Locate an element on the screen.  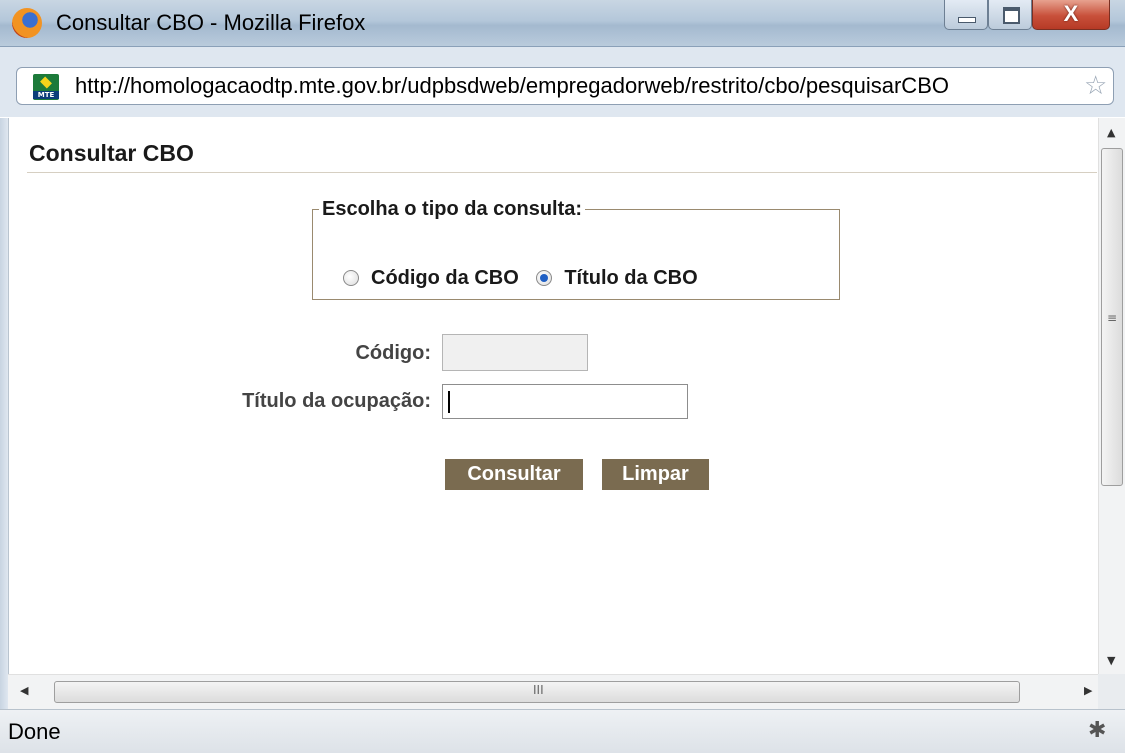
bug-icon: ✱ is located at coordinates (1097, 730).